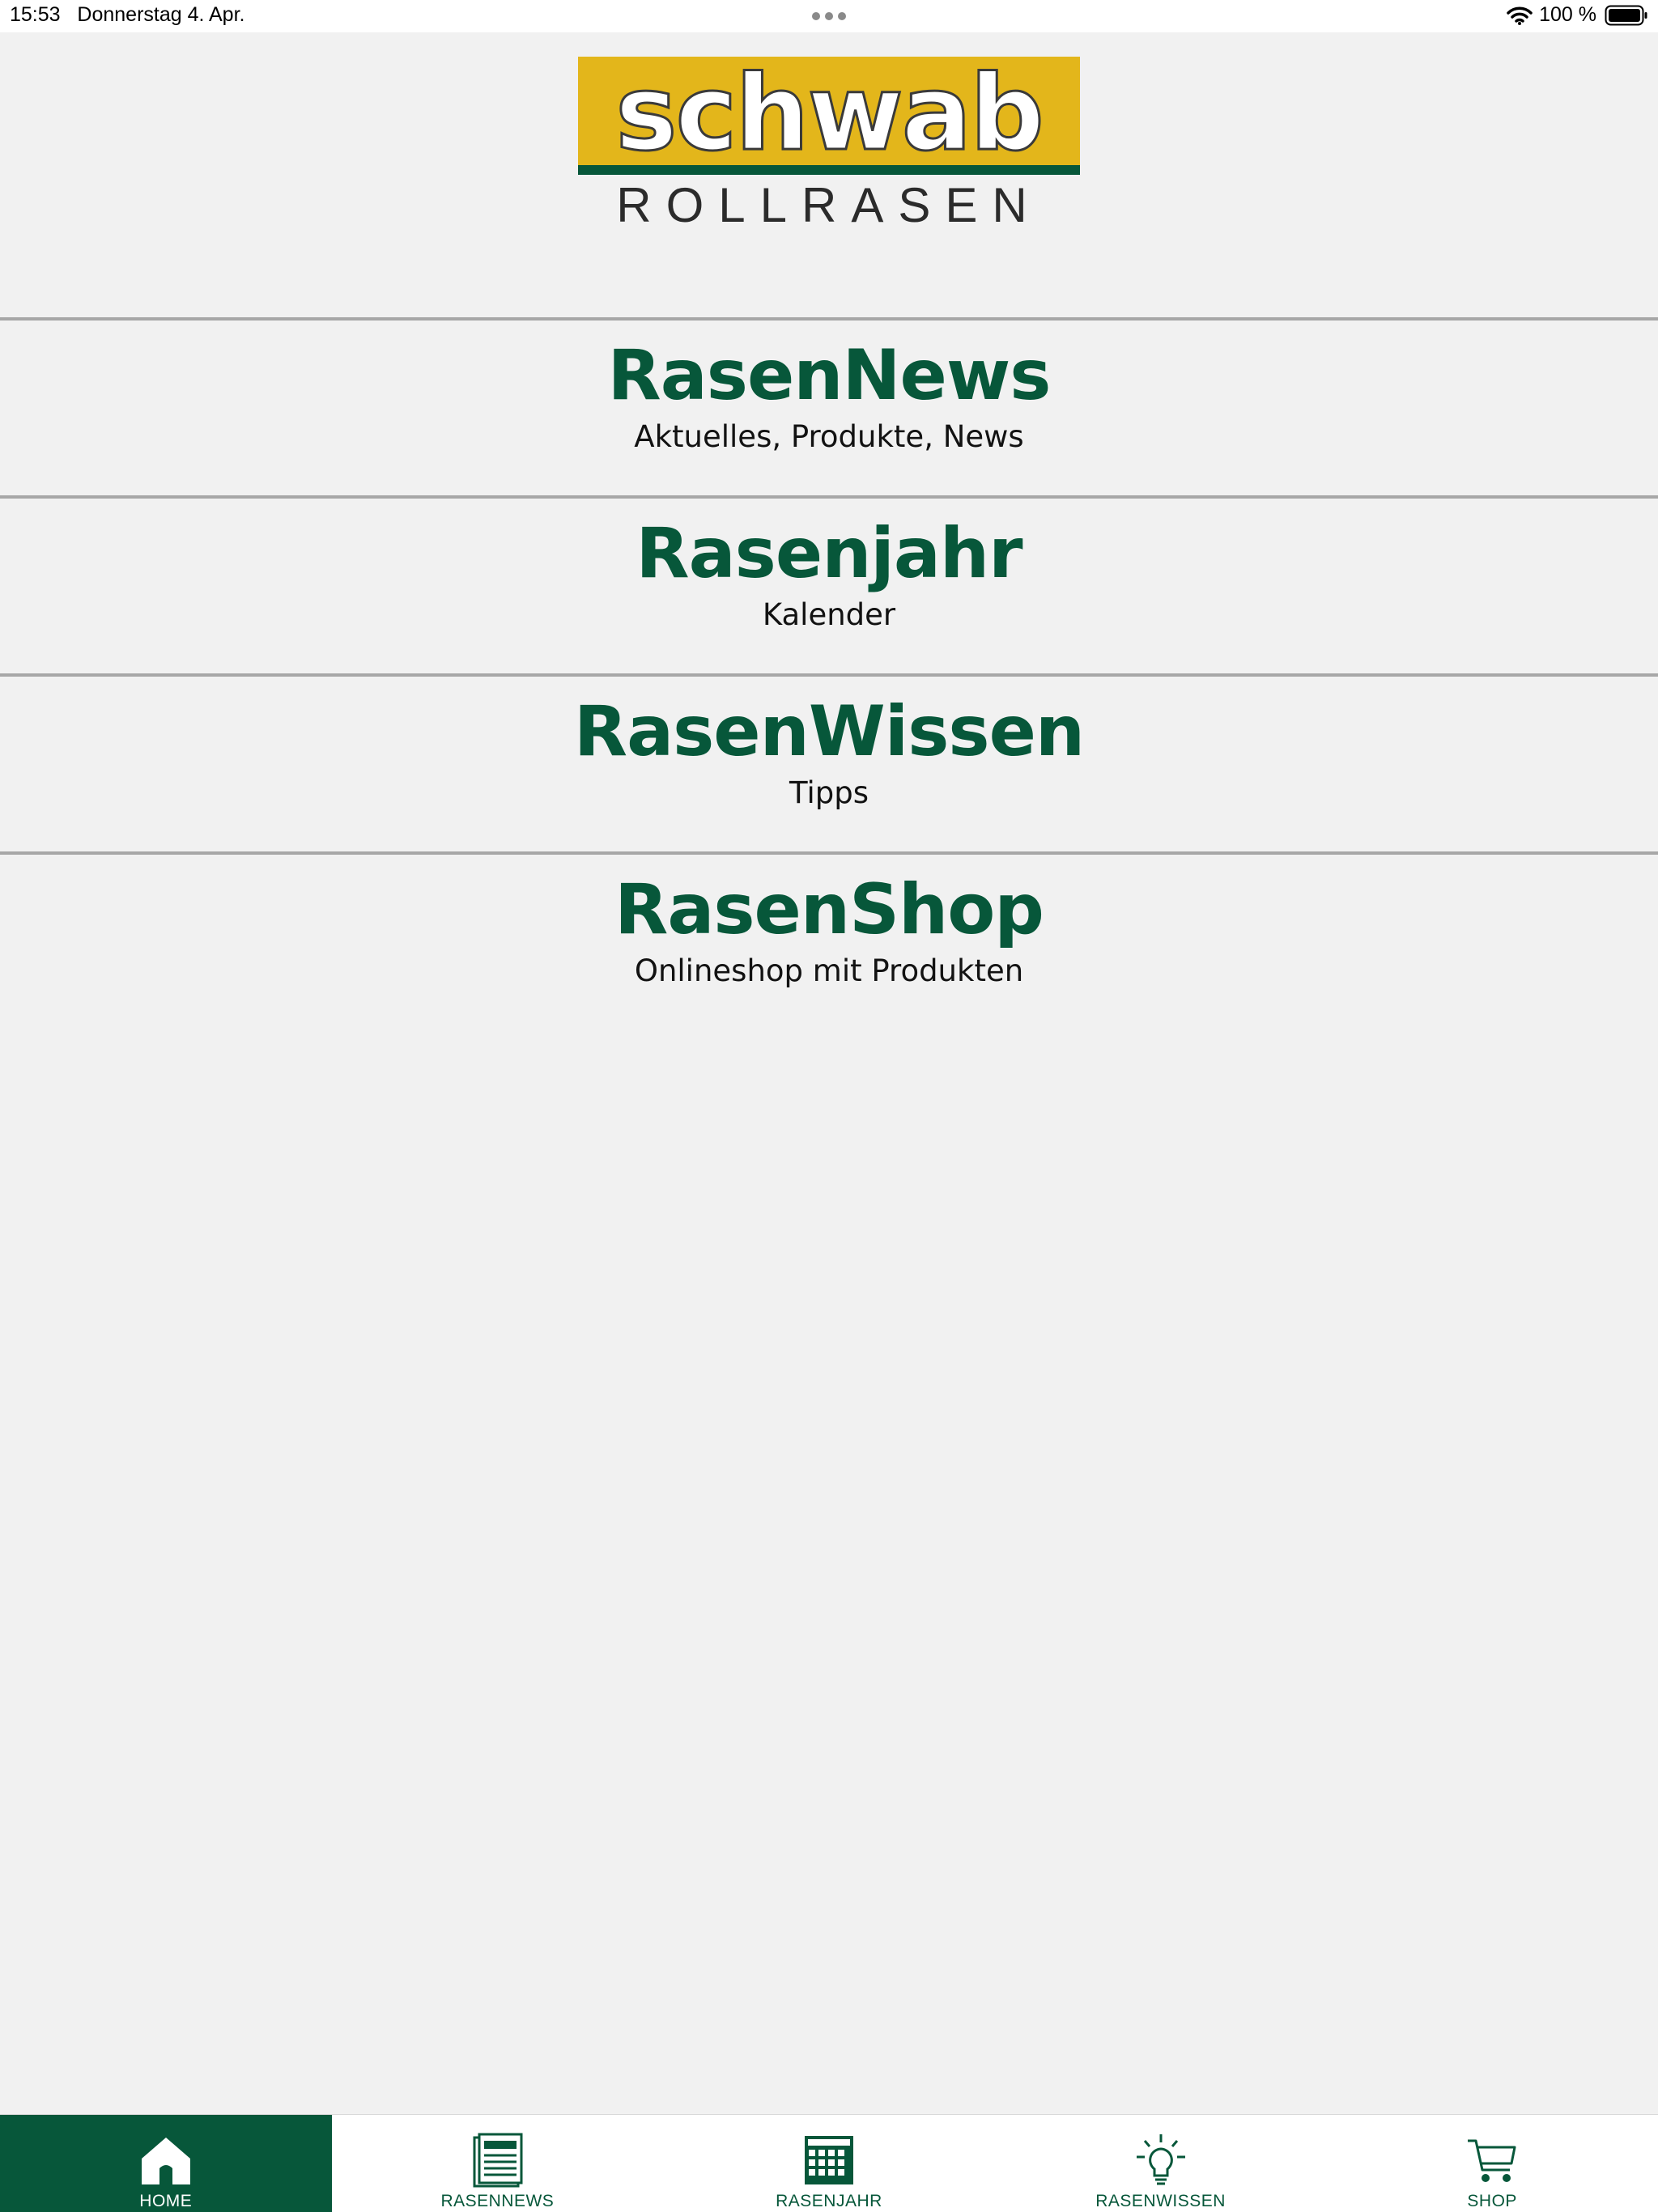 The width and height of the screenshot is (1658, 2212). What do you see at coordinates (1160, 2201) in the screenshot?
I see `tab-label: RASENWISSEN` at bounding box center [1160, 2201].